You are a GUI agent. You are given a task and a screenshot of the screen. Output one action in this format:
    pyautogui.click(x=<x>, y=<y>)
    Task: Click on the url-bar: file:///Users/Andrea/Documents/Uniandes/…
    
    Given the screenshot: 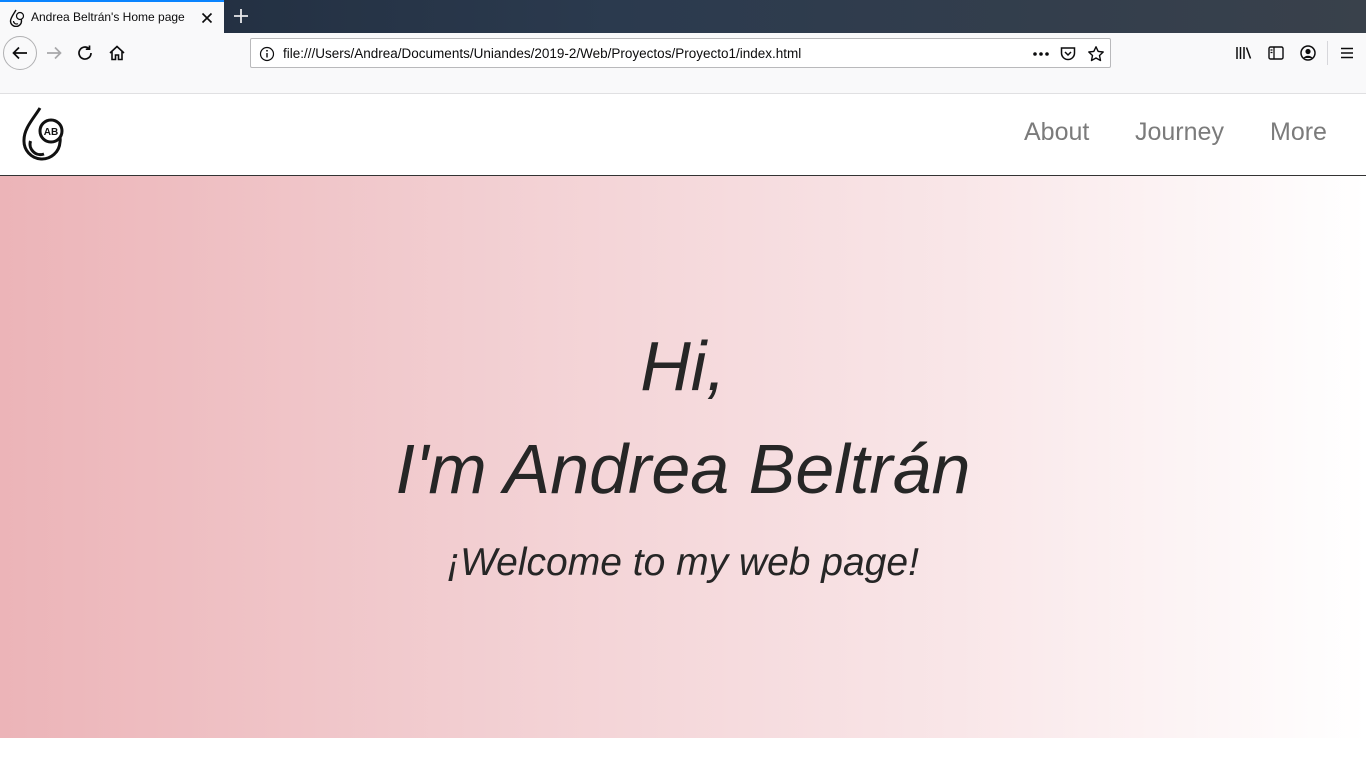 What is the action you would take?
    pyautogui.click(x=680, y=53)
    